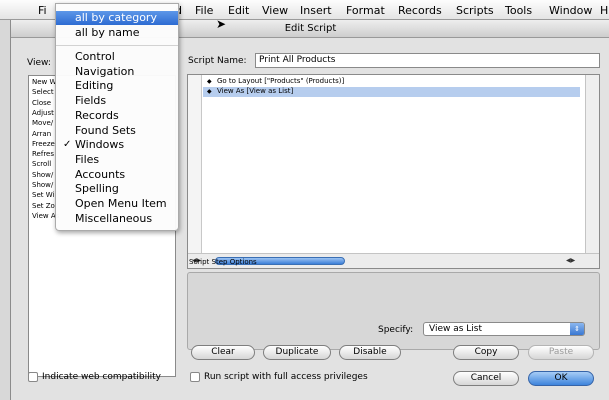 Image resolution: width=609 pixels, height=400 pixels. What do you see at coordinates (504, 329) in the screenshot?
I see `specify-popup: View as List ⇕` at bounding box center [504, 329].